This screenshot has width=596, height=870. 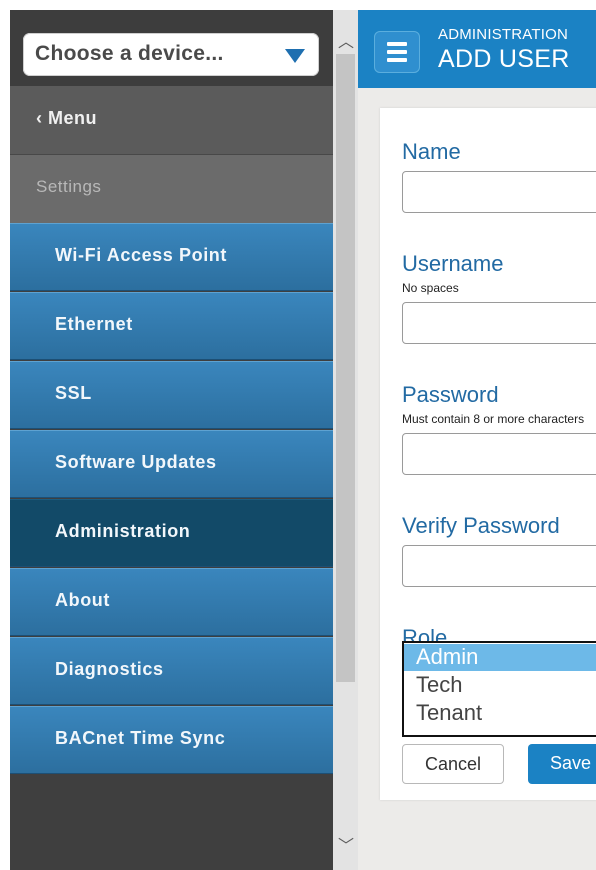 I want to click on page-title: ADD USER, so click(x=504, y=59).